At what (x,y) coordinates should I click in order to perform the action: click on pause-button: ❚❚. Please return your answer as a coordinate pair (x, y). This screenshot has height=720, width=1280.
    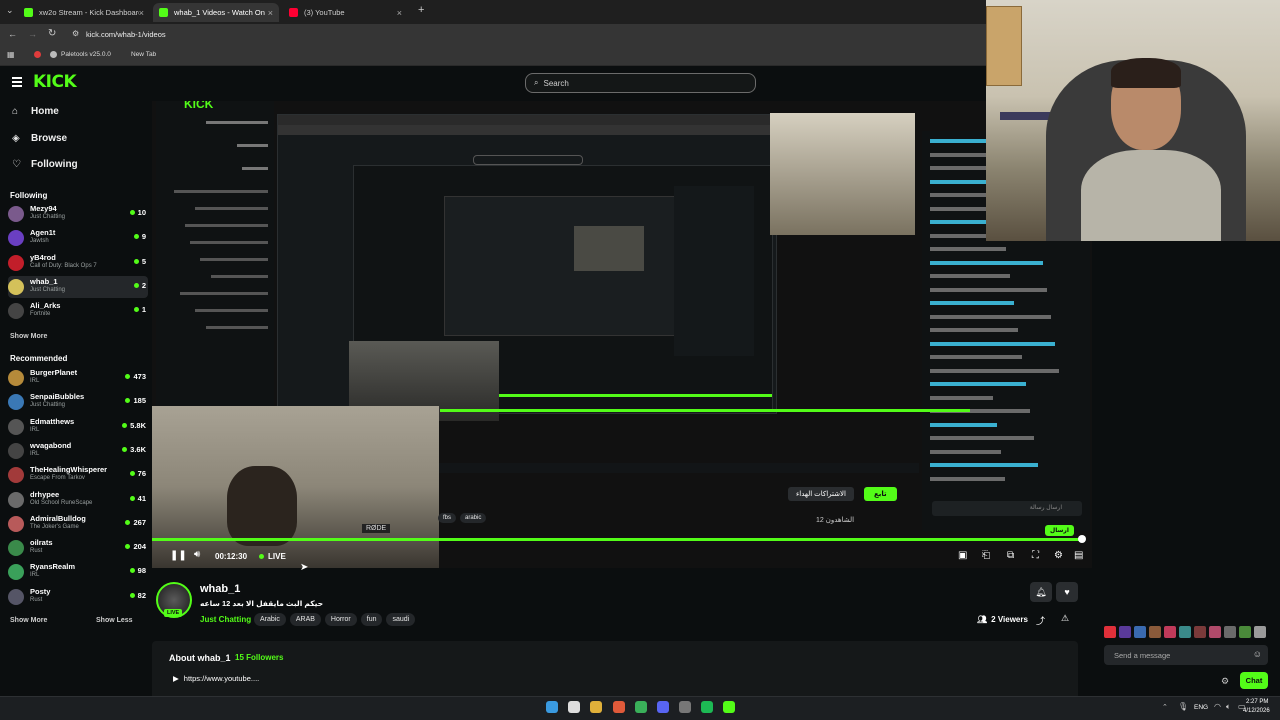
    Looking at the image, I should click on (178, 555).